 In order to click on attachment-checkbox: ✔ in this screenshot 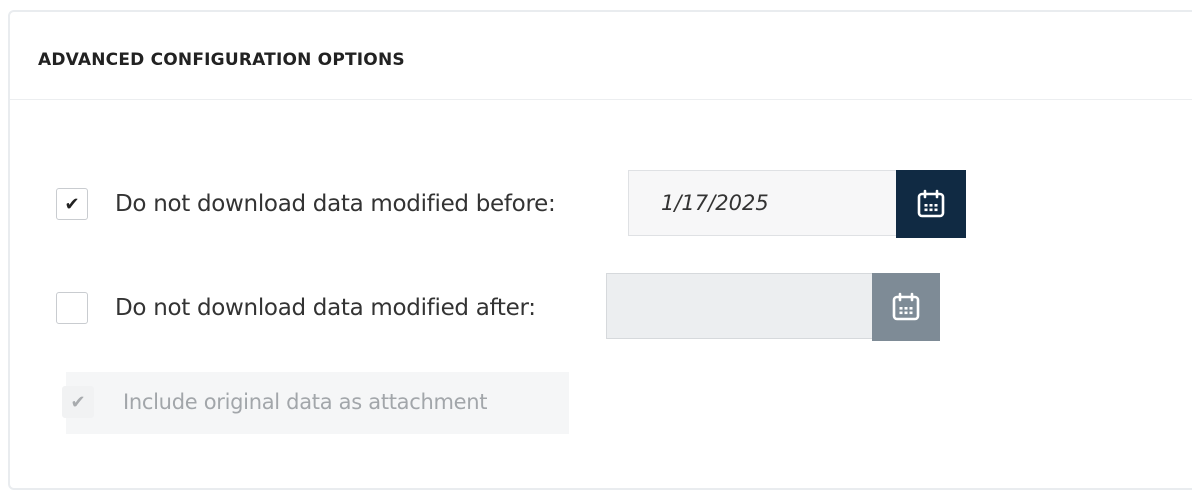, I will do `click(78, 402)`.